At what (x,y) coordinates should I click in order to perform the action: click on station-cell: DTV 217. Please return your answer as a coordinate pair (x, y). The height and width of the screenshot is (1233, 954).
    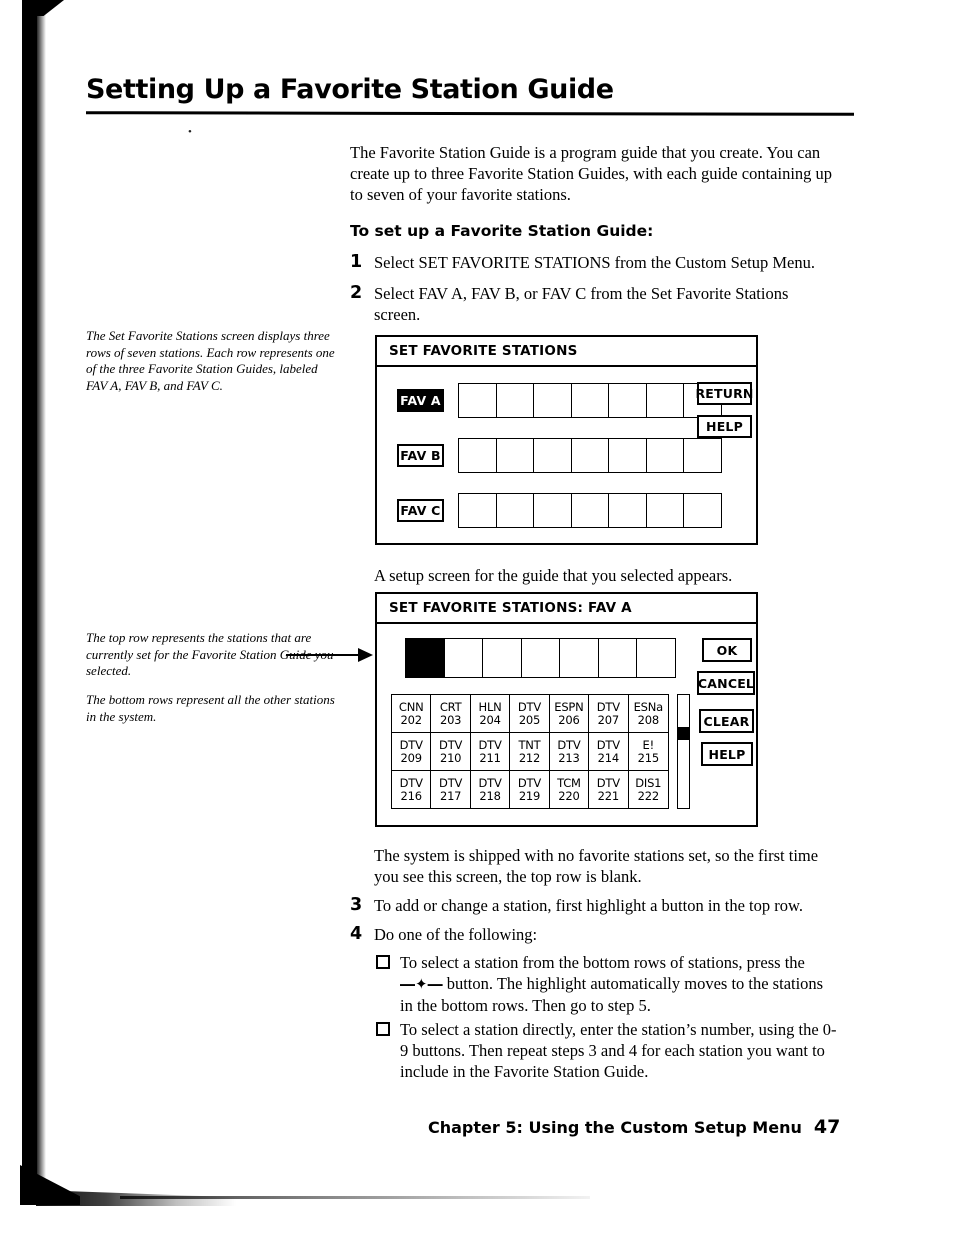
    Looking at the image, I should click on (451, 789).